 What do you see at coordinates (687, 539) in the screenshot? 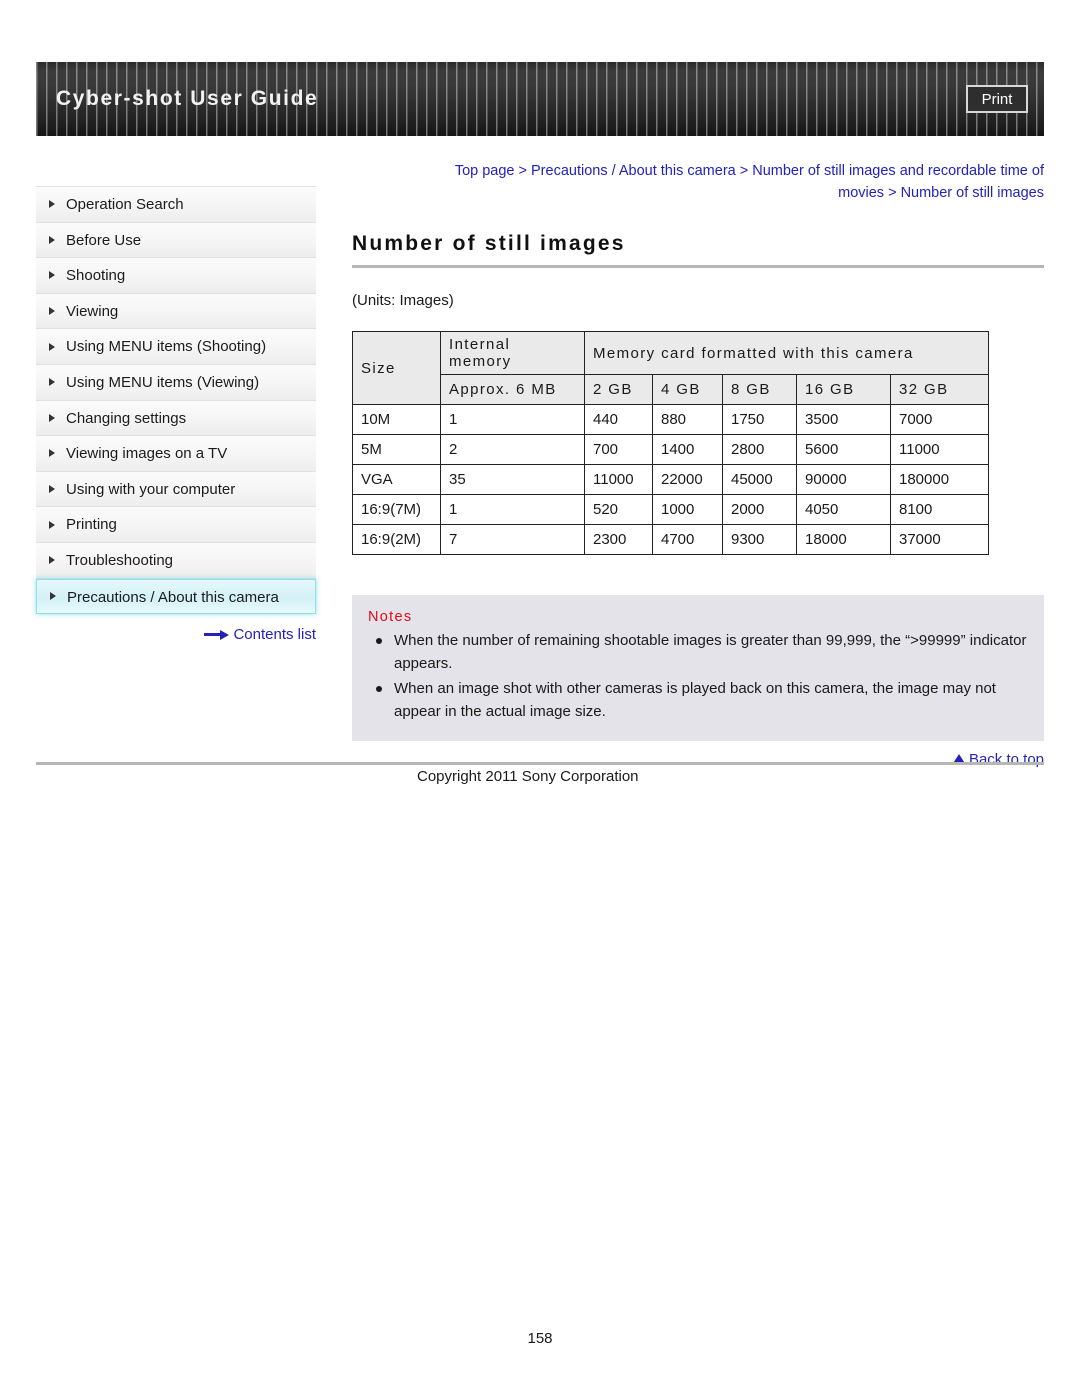
I see `cell-4gb: 4700` at bounding box center [687, 539].